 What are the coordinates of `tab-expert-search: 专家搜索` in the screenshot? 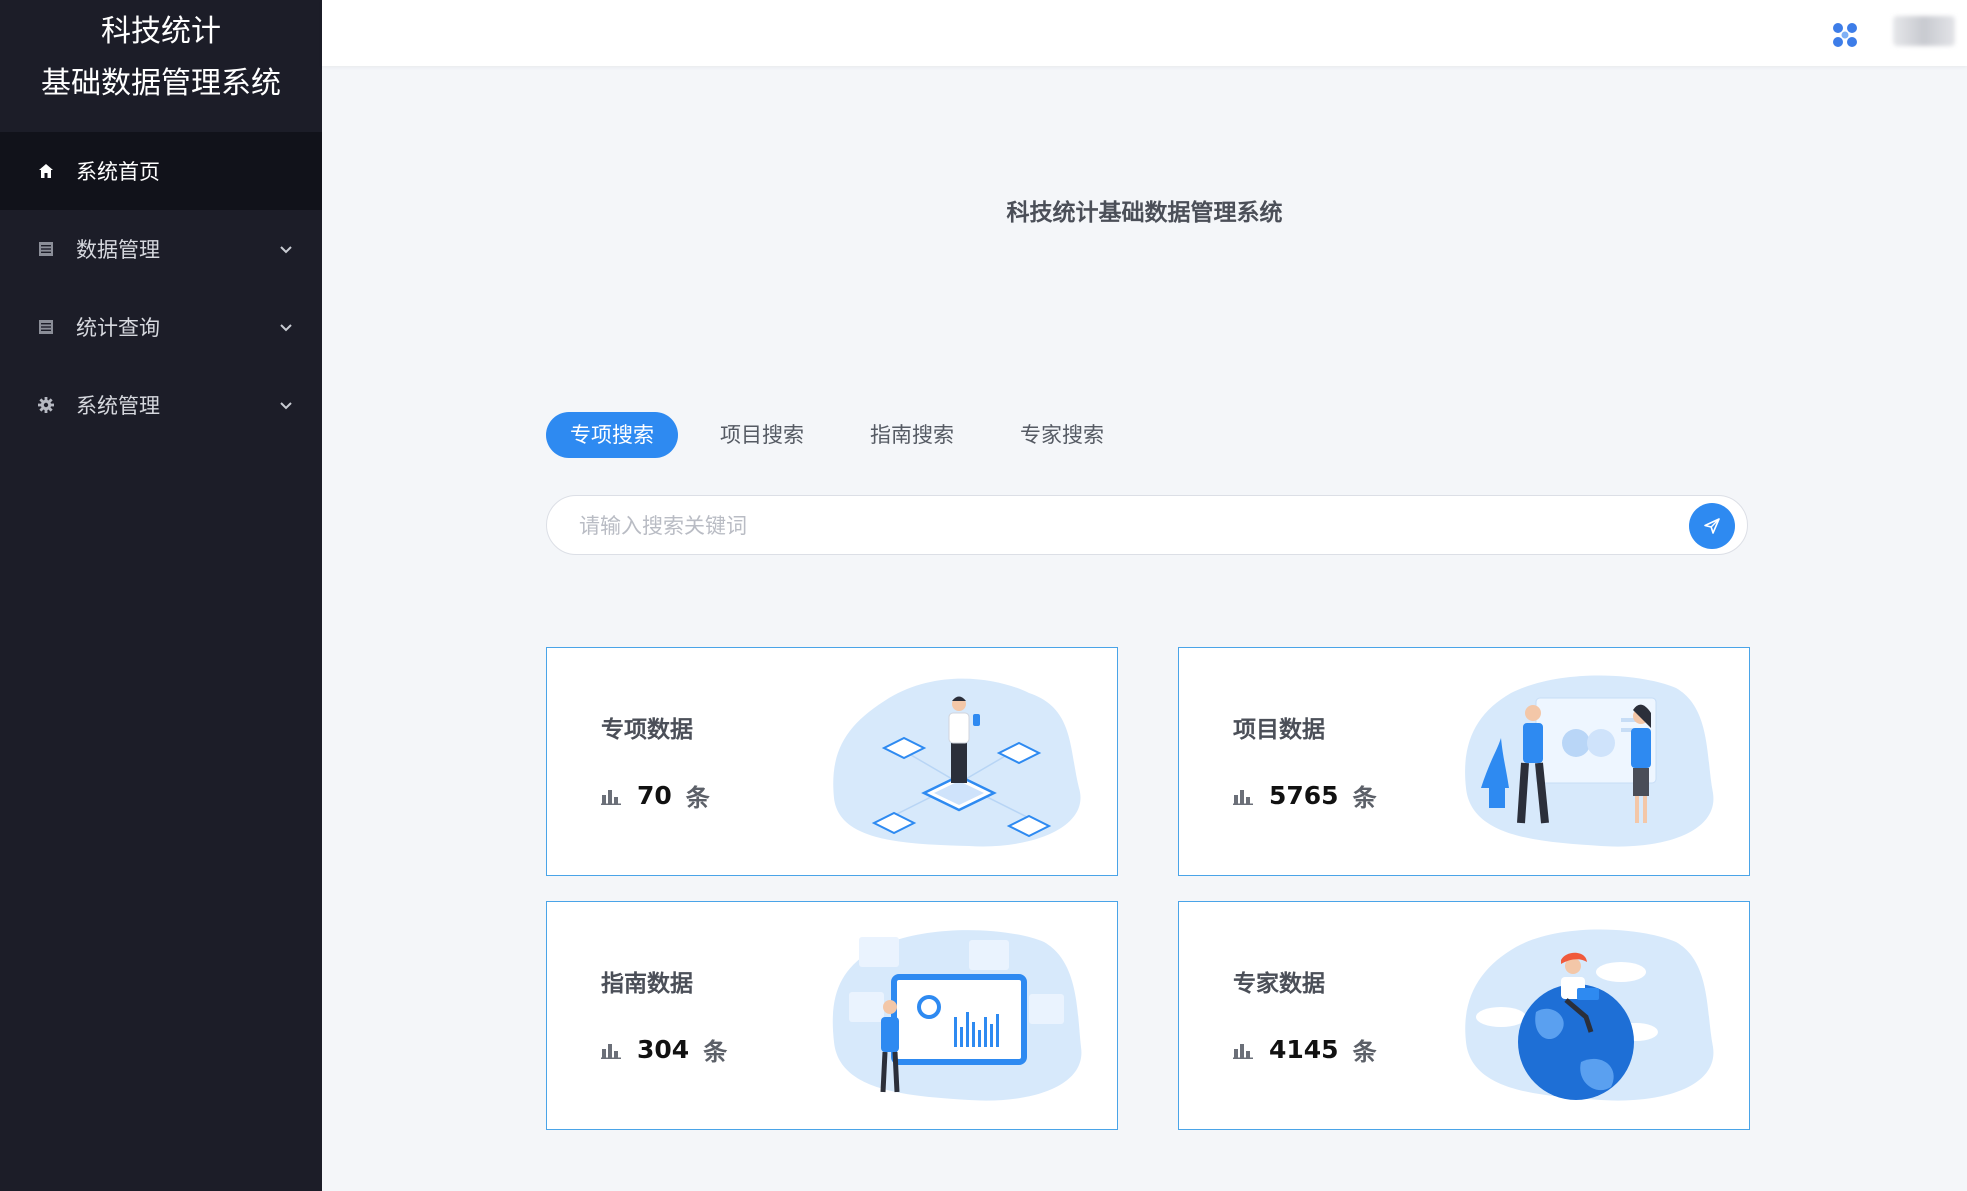 It's located at (1062, 435).